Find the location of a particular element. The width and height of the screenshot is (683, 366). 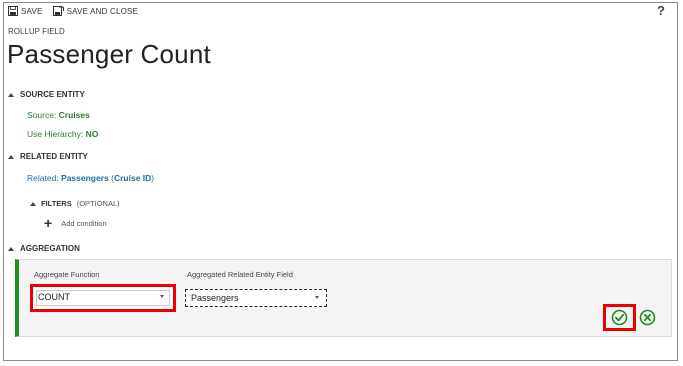

related-key-link: Cruise ID is located at coordinates (132, 178).